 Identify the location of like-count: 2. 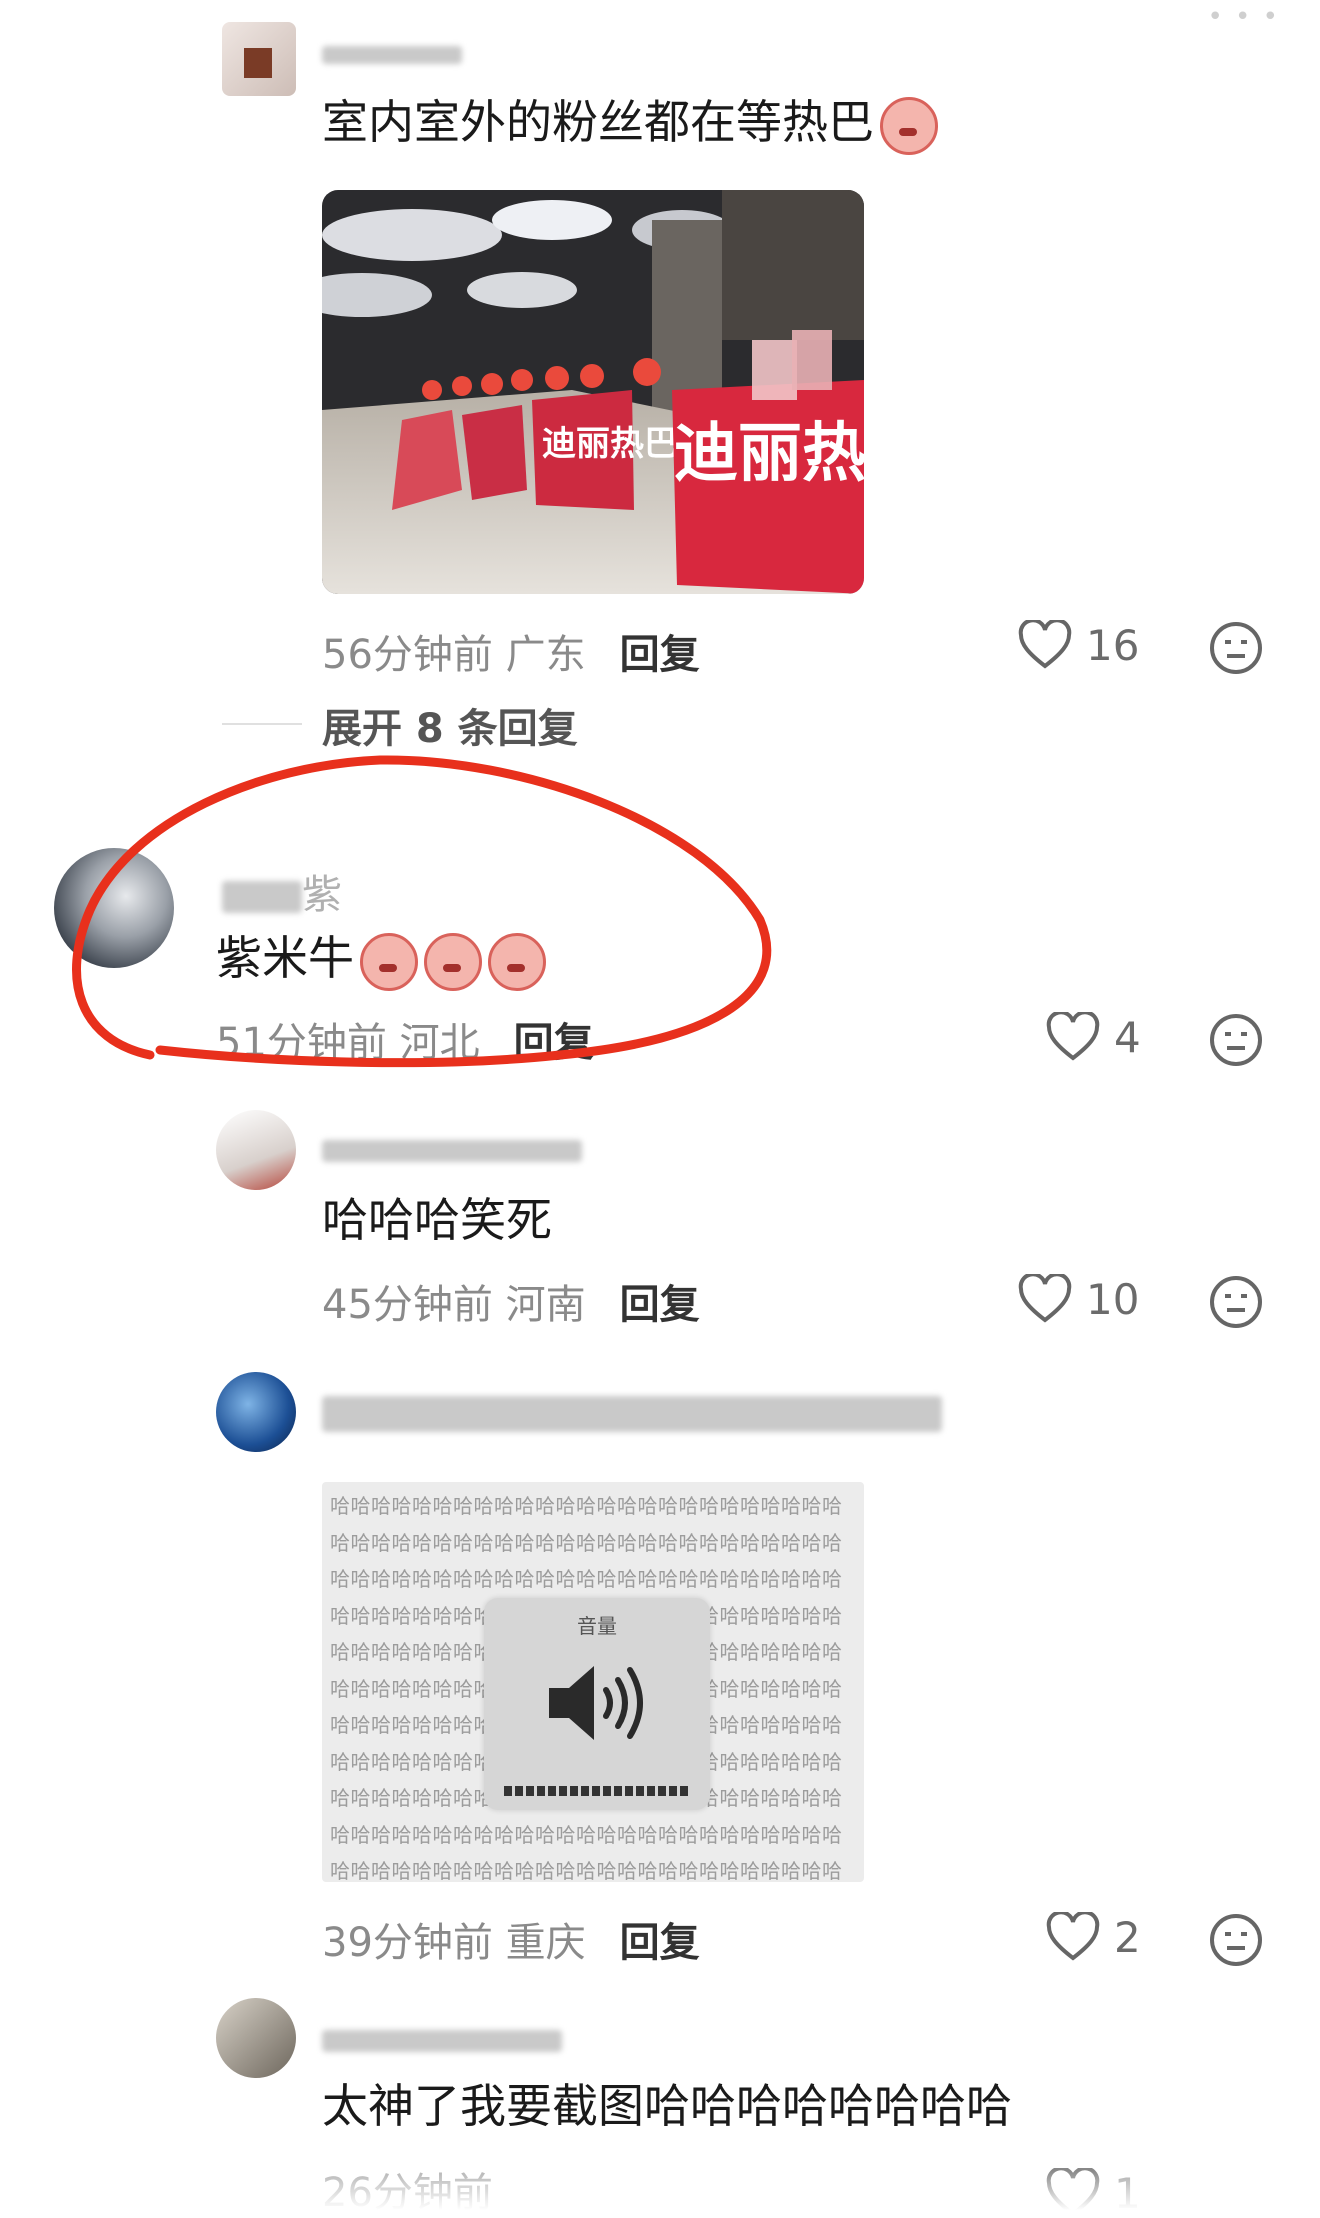
(1127, 1937).